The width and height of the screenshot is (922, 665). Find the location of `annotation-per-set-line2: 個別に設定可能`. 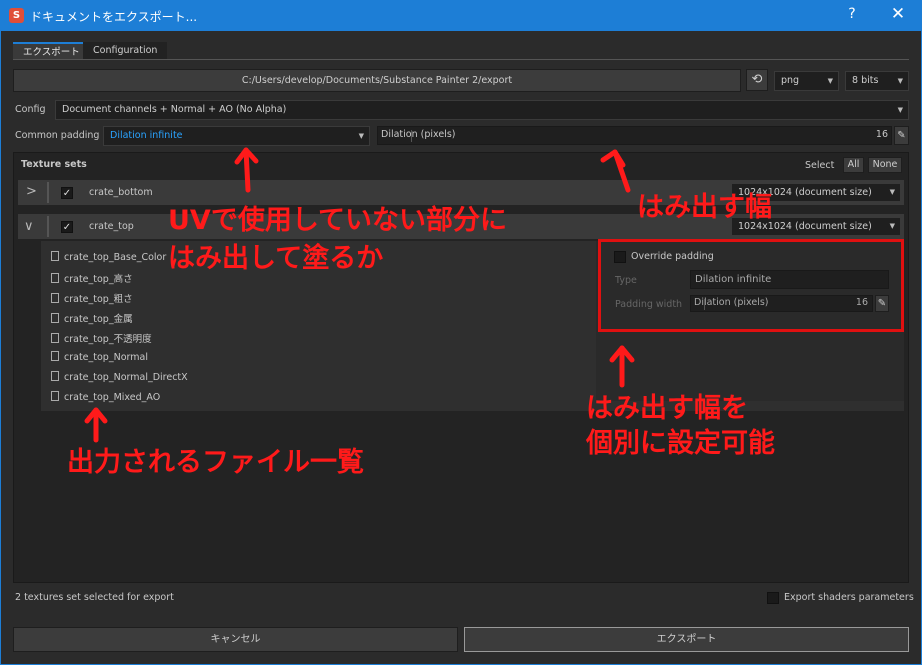

annotation-per-set-line2: 個別に設定可能 is located at coordinates (680, 443).